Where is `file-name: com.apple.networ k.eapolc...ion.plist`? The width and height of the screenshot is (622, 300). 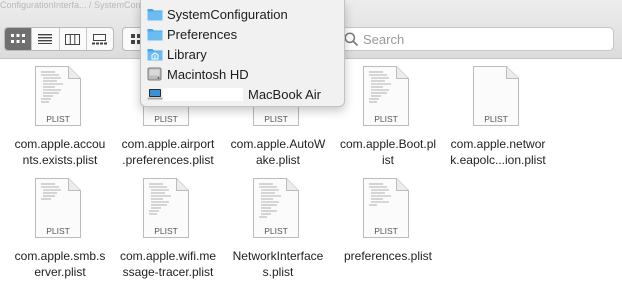
file-name: com.apple.networ k.eapolc...ion.plist is located at coordinates (498, 152).